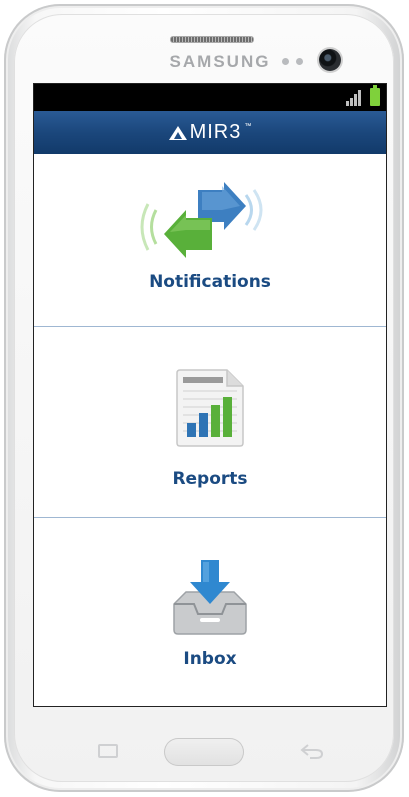  Describe the element at coordinates (108, 751) in the screenshot. I see `menu-key-icon` at that location.